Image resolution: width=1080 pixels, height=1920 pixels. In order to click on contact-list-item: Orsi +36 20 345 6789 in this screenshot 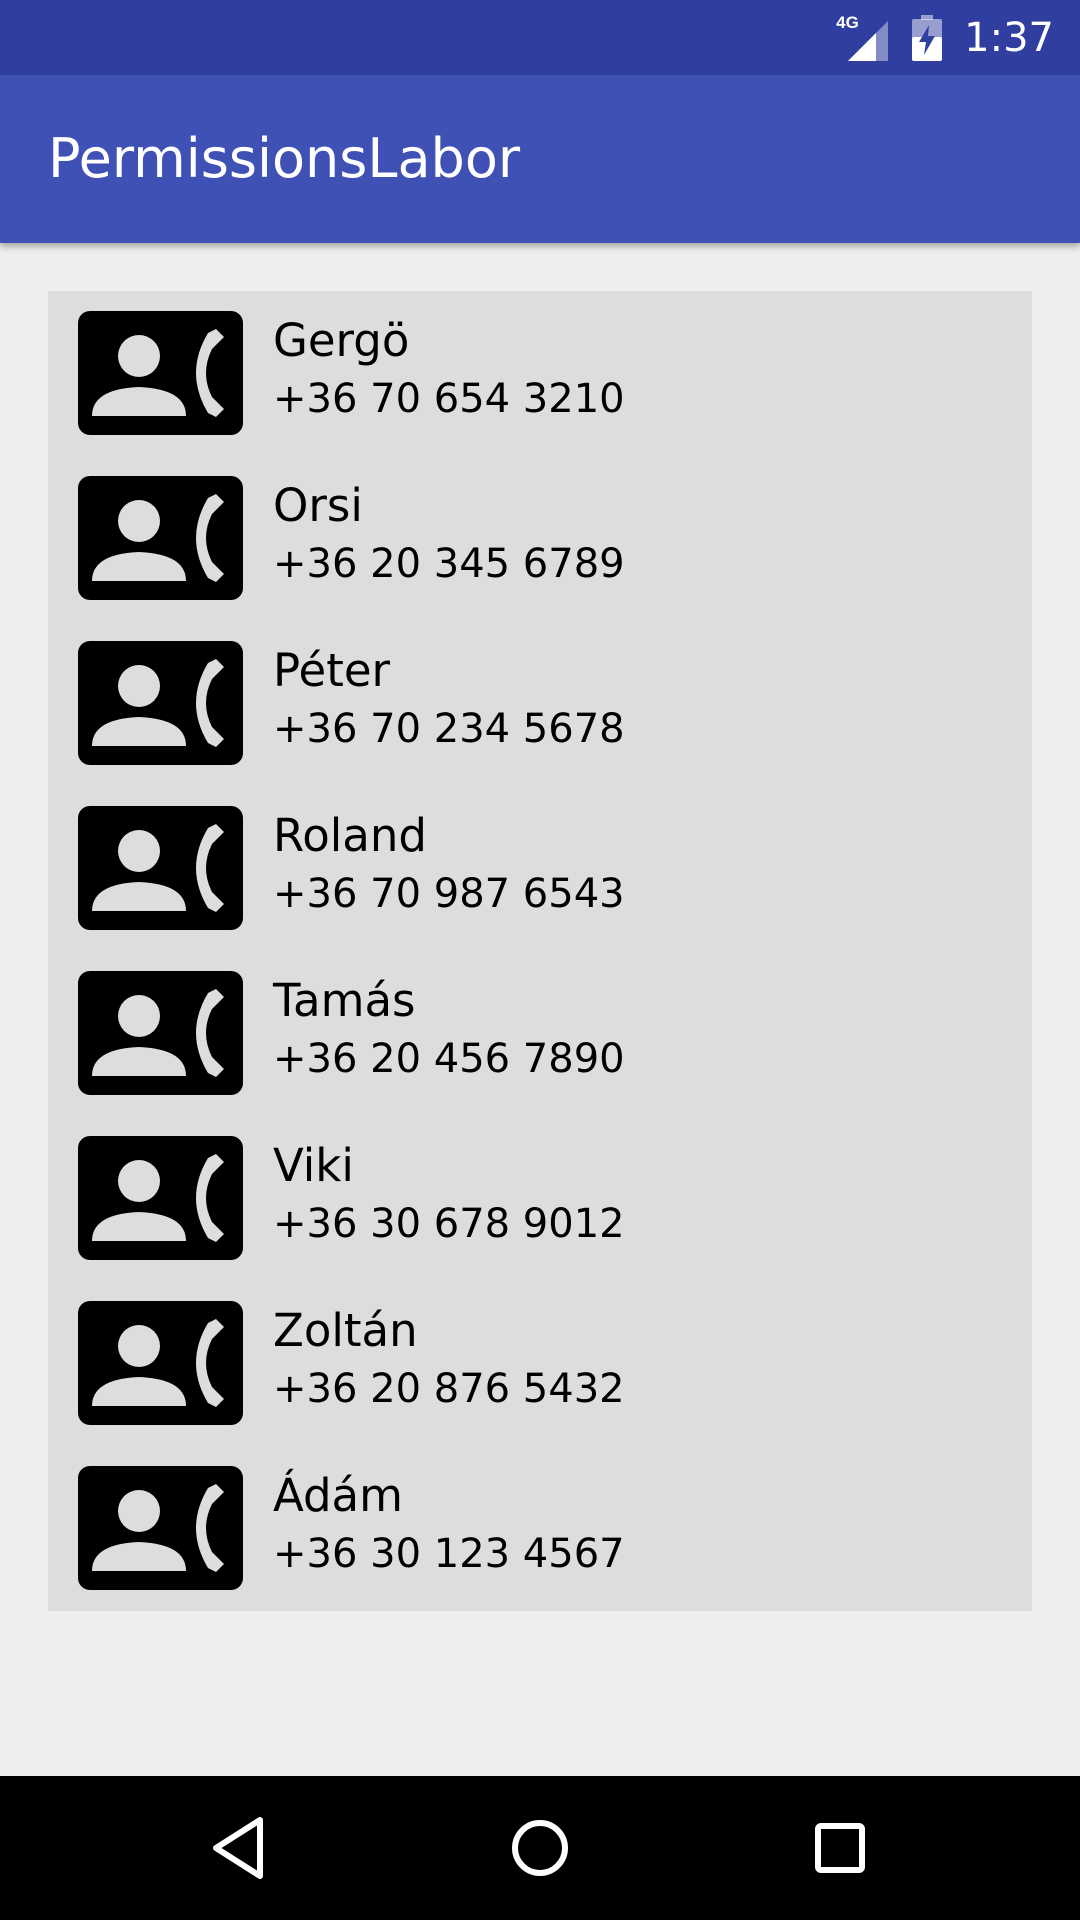, I will do `click(540, 538)`.